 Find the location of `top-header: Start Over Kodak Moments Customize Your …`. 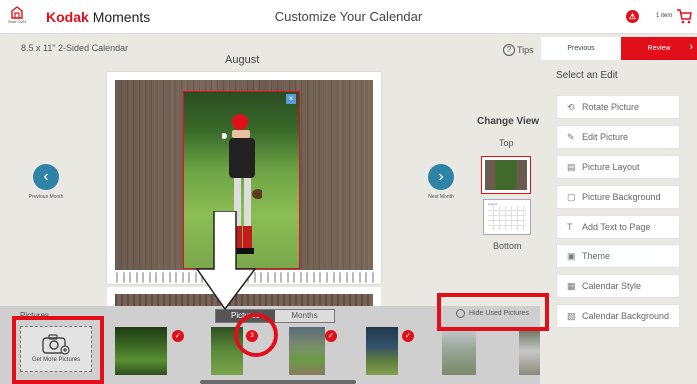

top-header: Start Over Kodak Moments Customize Your … is located at coordinates (348, 17).